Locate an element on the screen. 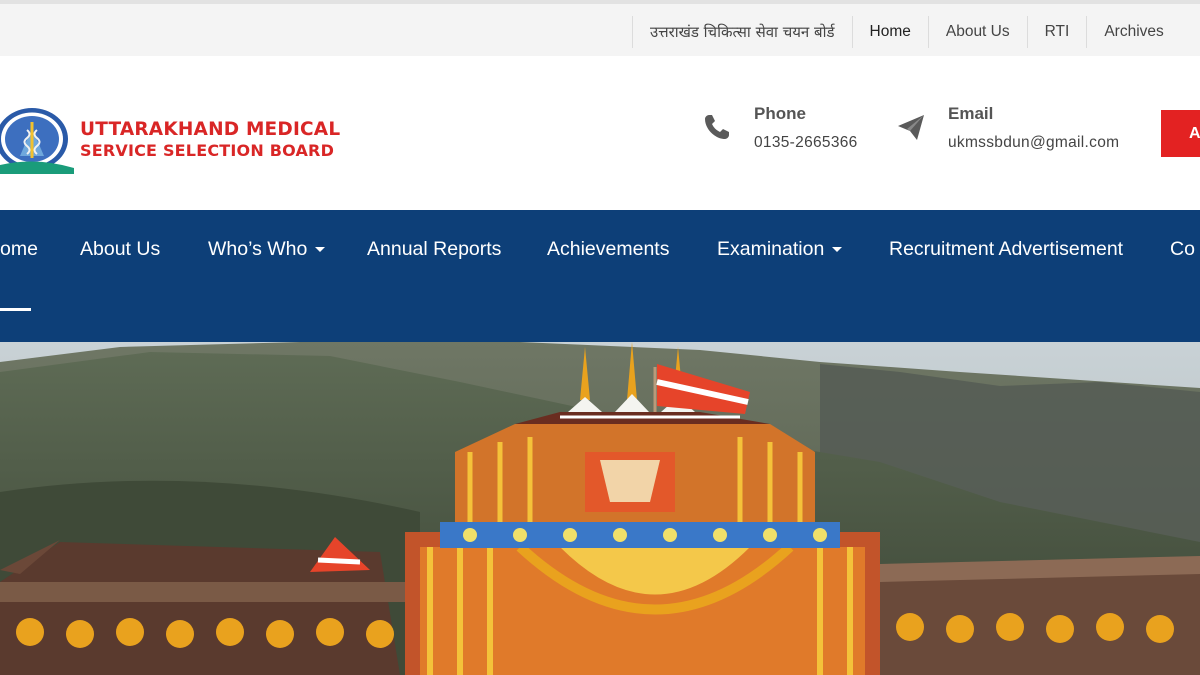 This screenshot has width=1200, height=675. top-link-about-us: About Us is located at coordinates (977, 32).